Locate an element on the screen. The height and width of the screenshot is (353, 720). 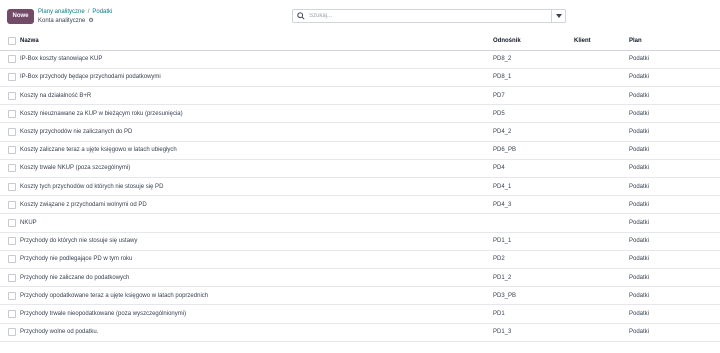
search-options-toggle is located at coordinates (558, 16).